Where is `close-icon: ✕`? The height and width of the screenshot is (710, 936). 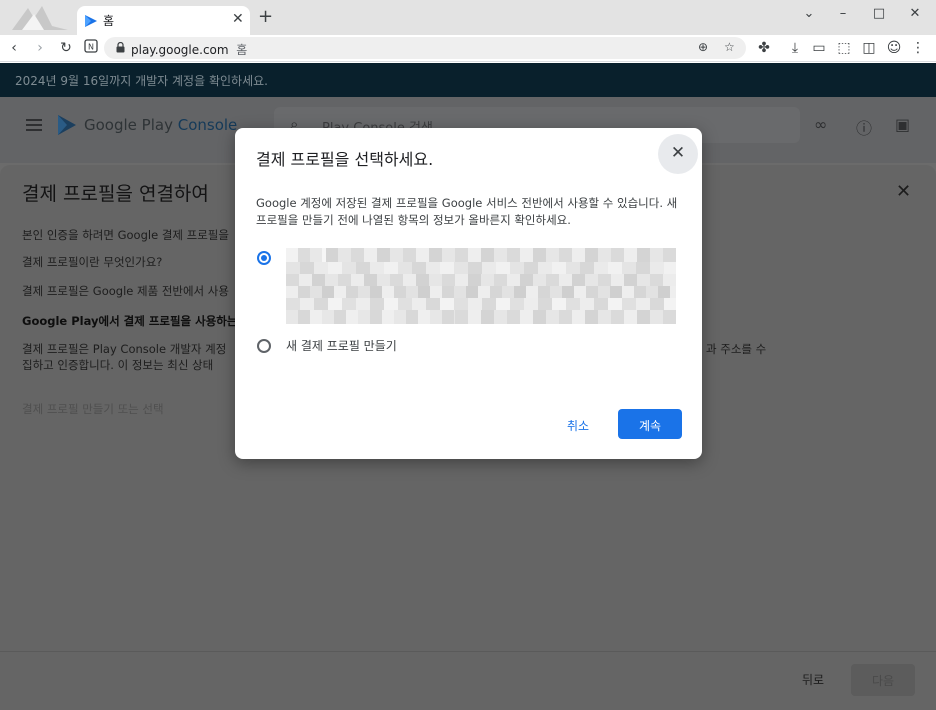 close-icon: ✕ is located at coordinates (678, 153).